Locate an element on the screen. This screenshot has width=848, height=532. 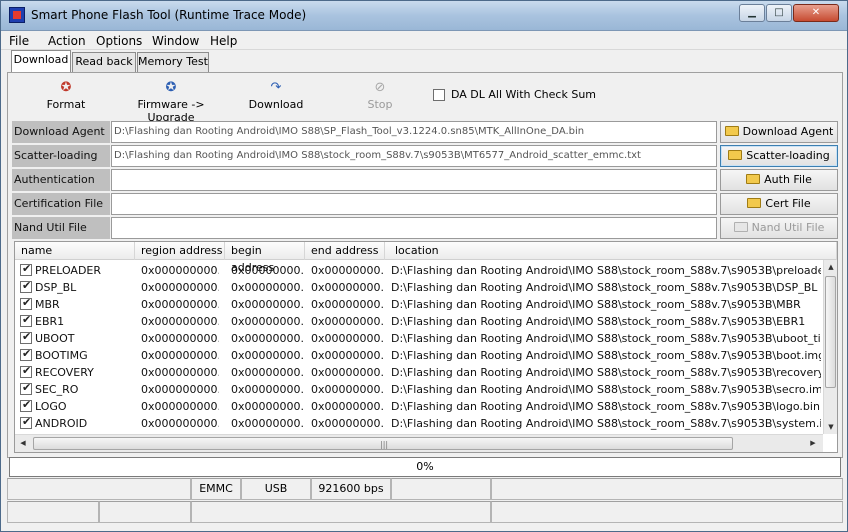
authentication-file-field is located at coordinates (414, 180).